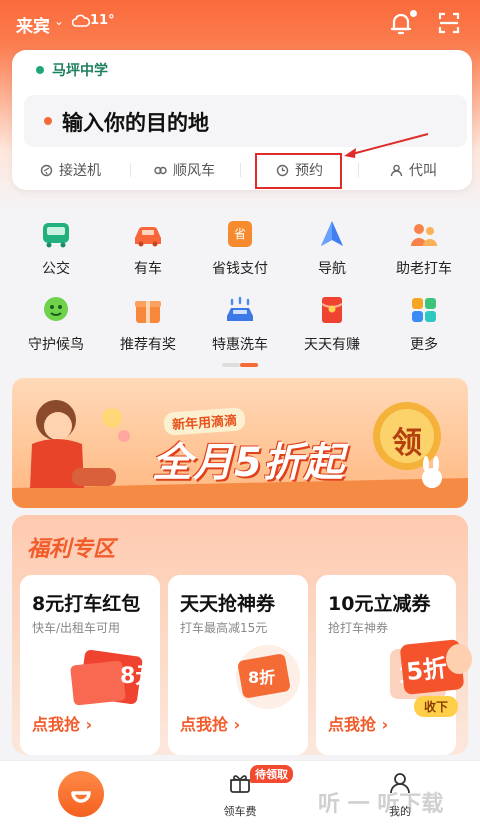 The height and width of the screenshot is (828, 480). I want to click on cloud-icon, so click(81, 20).